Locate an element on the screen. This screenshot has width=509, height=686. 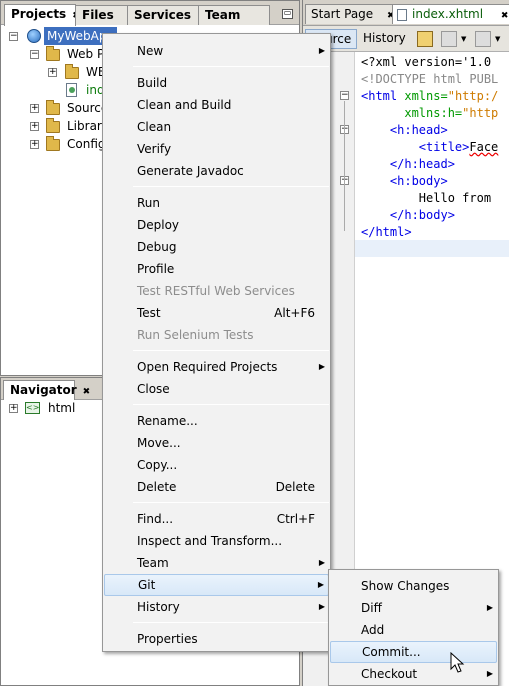
menu-item-team: Team ▶ is located at coordinates (216, 563).